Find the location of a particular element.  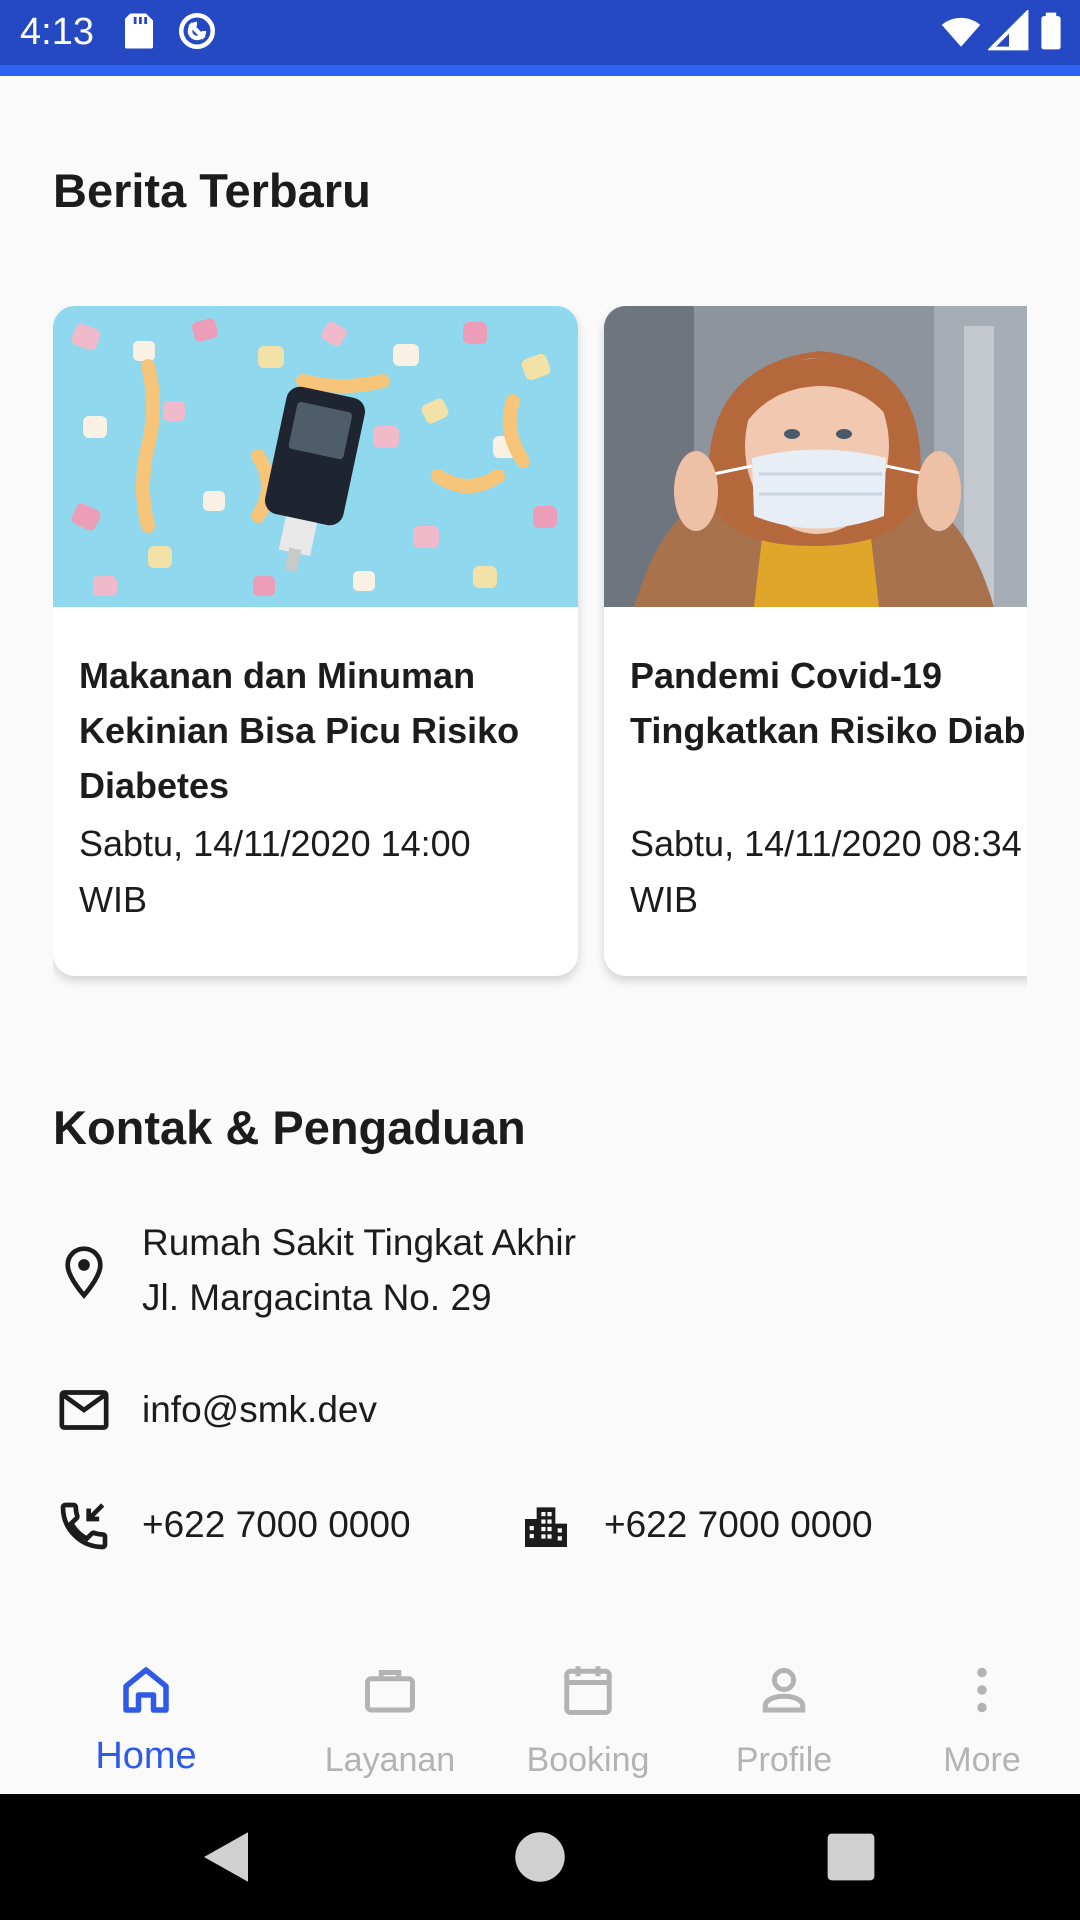

more-vertical-icon is located at coordinates (982, 1690).